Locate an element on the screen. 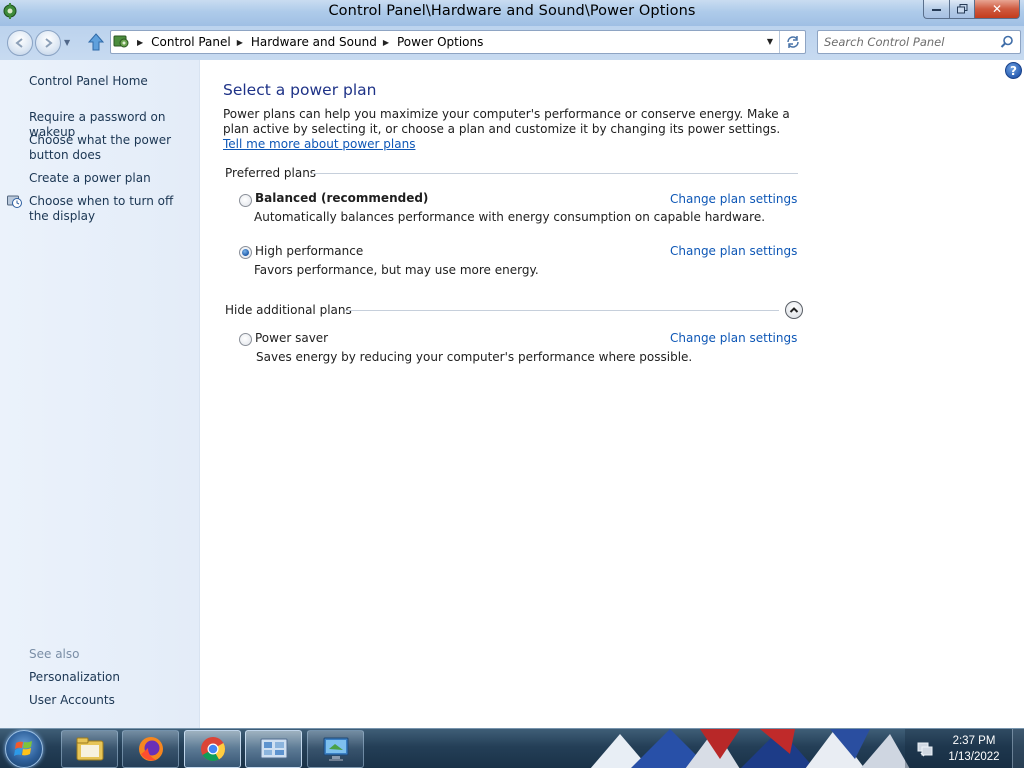  clock-icon is located at coordinates (14, 201).